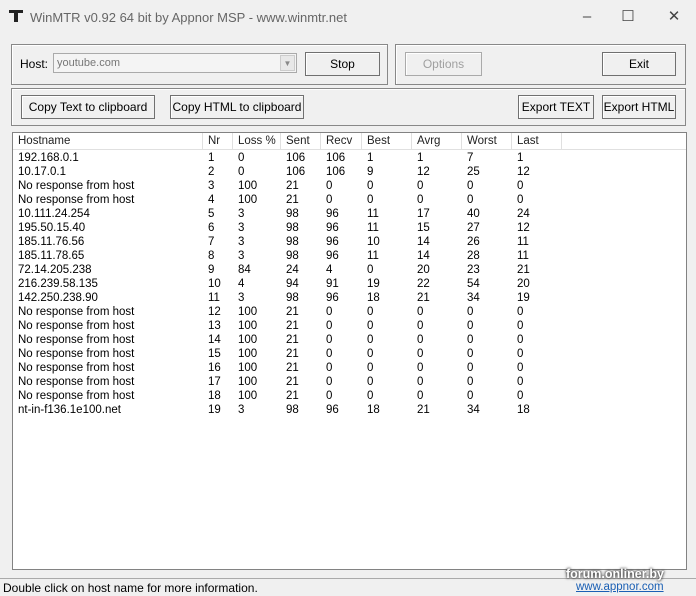 The height and width of the screenshot is (596, 696). What do you see at coordinates (473, 256) in the screenshot?
I see `cell-worst: 28` at bounding box center [473, 256].